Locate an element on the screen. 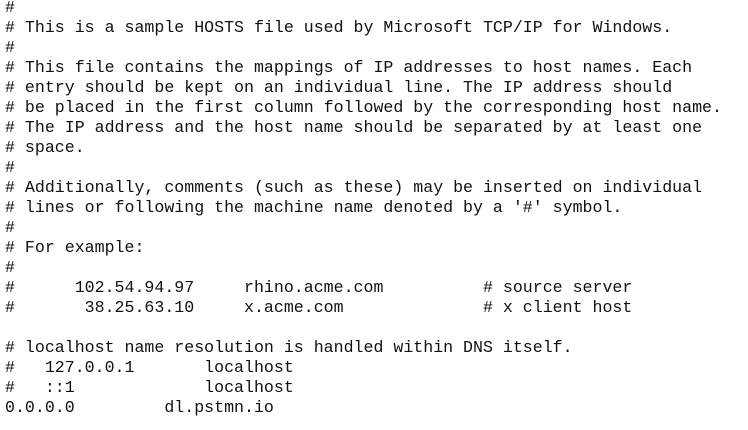 This screenshot has height=430, width=748. text-line-19: # 127.0.0.1 localhost is located at coordinates (149, 367).